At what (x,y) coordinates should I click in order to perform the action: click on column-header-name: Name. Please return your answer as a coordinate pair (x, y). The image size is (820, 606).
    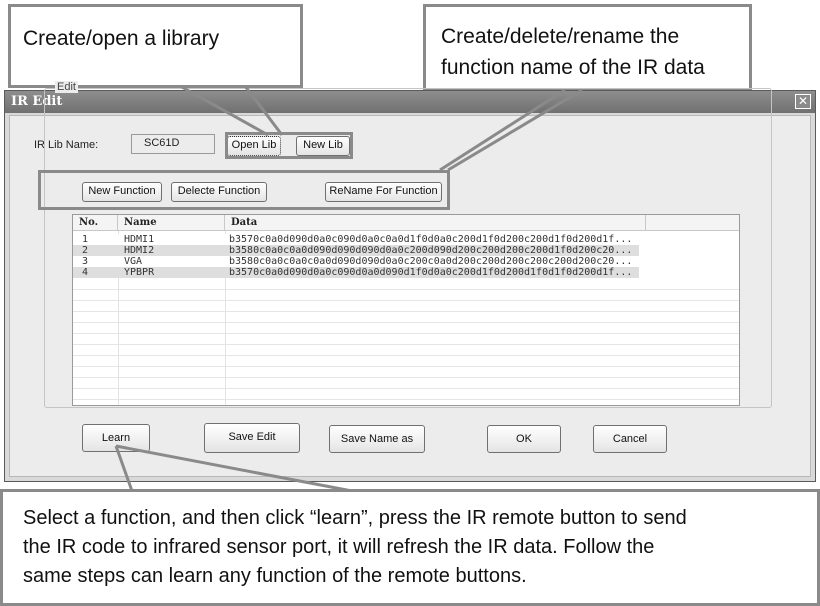
    Looking at the image, I should click on (171, 223).